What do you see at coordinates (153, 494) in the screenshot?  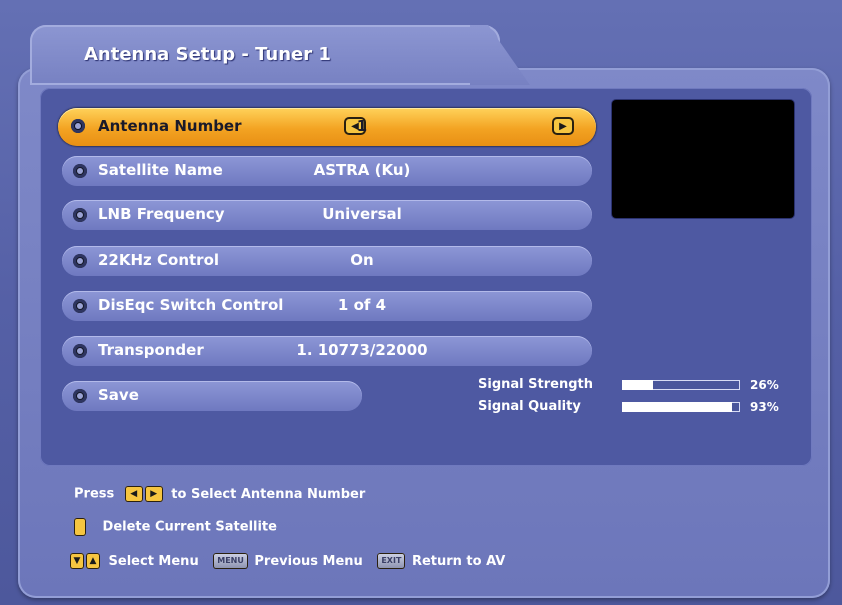 I see `right-key-icon: ▶` at bounding box center [153, 494].